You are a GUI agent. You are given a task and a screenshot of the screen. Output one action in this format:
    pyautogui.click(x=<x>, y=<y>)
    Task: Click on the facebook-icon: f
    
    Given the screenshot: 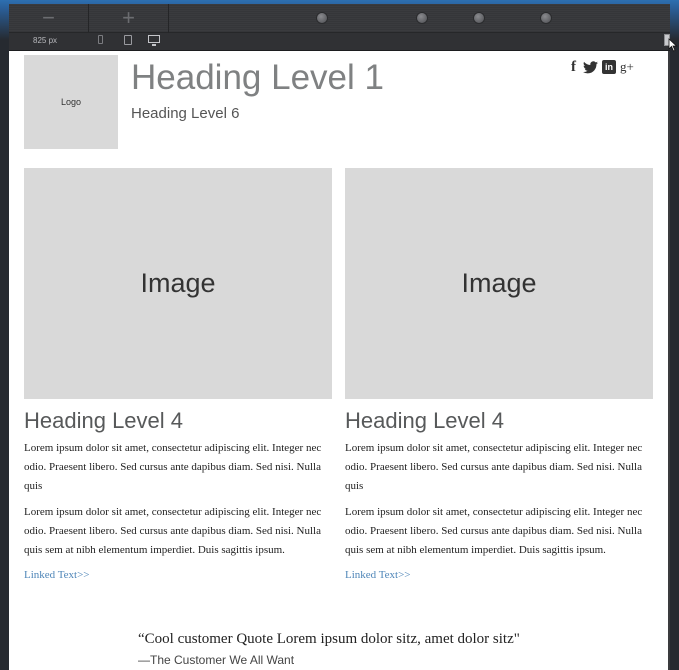 What is the action you would take?
    pyautogui.click(x=573, y=67)
    